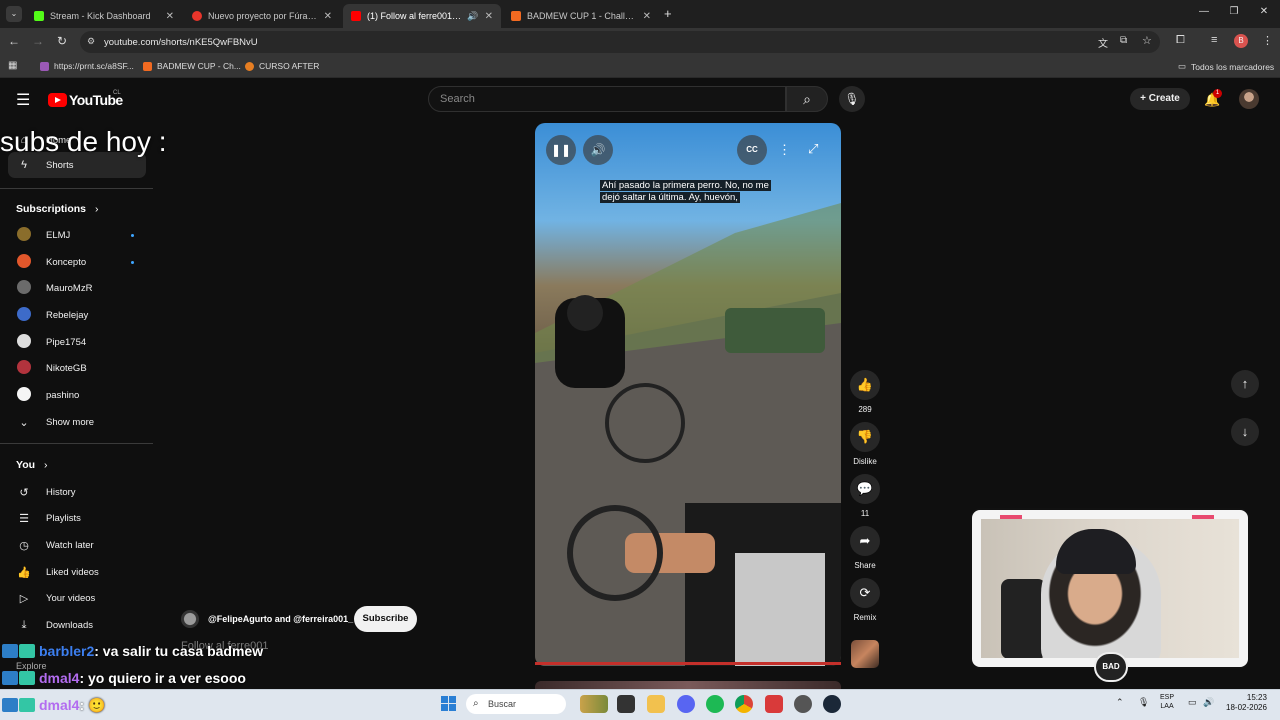  Describe the element at coordinates (472, 16) in the screenshot. I see `speaker-icon: 🔊` at that location.